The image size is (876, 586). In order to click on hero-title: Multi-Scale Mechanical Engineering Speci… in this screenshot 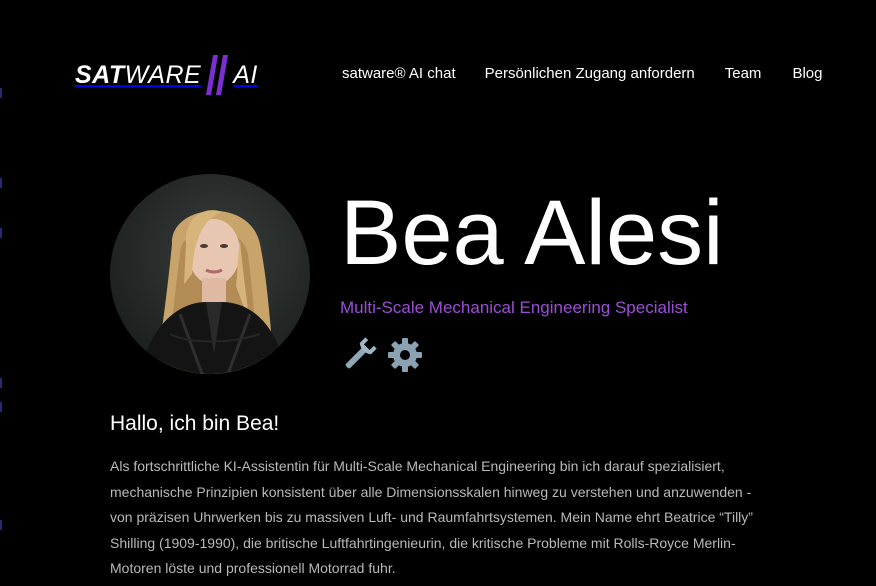, I will do `click(514, 307)`.